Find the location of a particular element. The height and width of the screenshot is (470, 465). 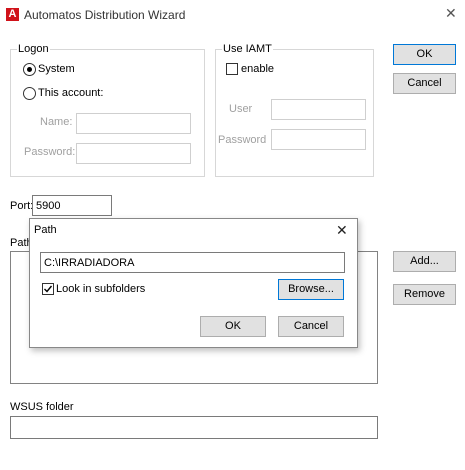

path-dialog-title: Path is located at coordinates (45, 230).